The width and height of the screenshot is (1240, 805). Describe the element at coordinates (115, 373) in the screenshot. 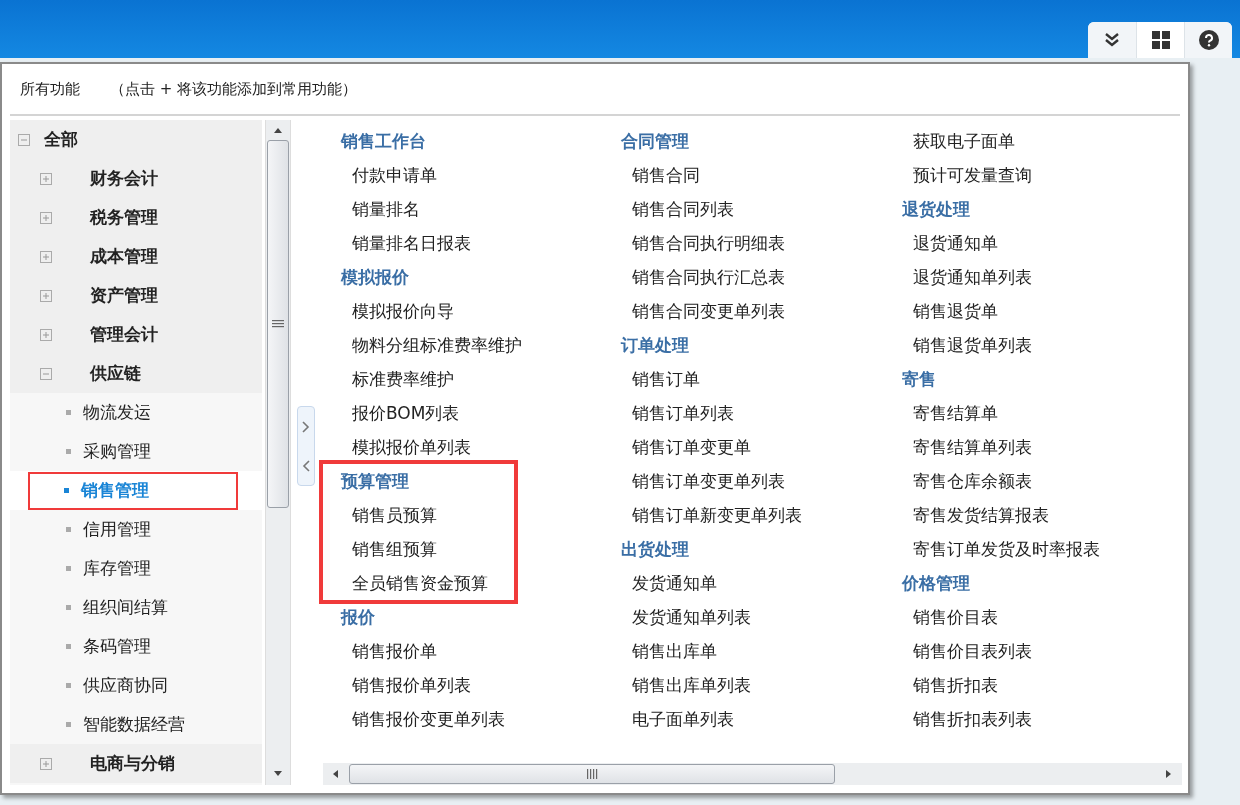

I see `tree-node: 供应链` at that location.